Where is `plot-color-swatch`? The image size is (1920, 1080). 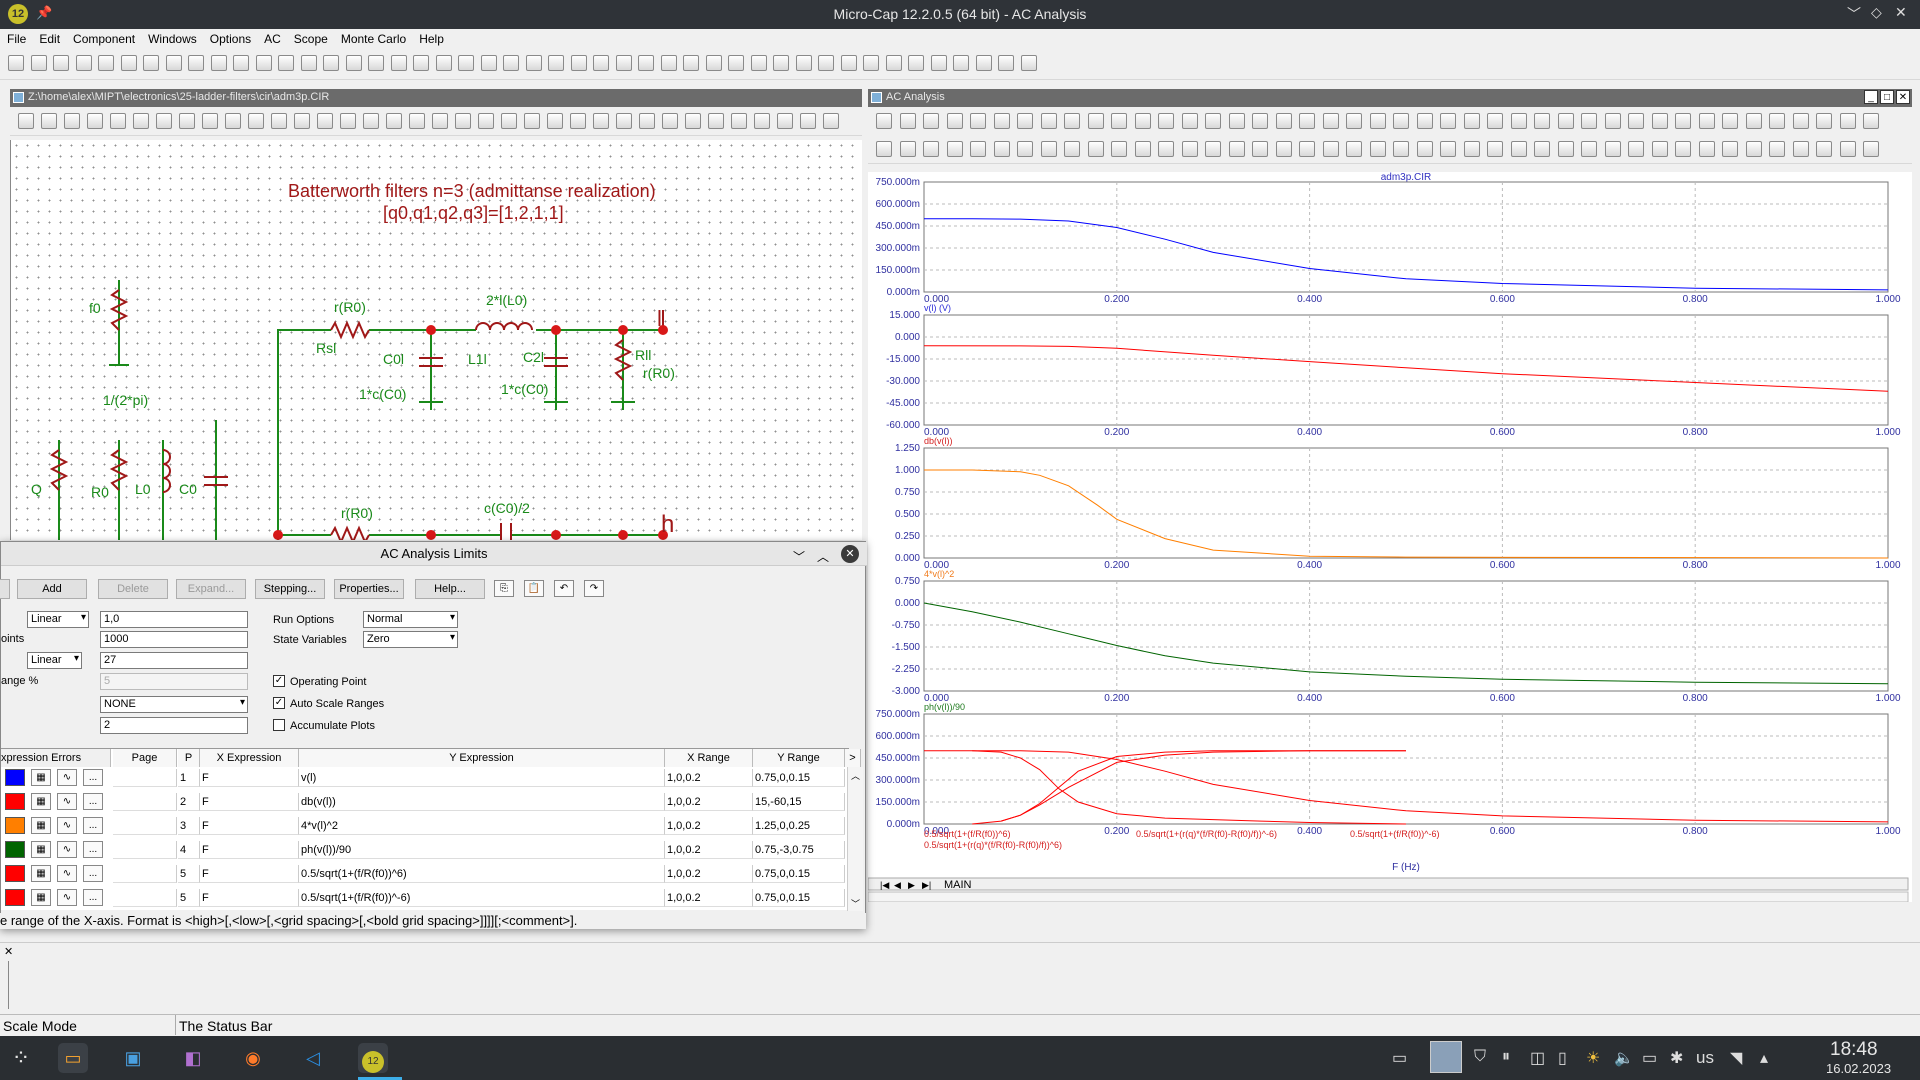 plot-color-swatch is located at coordinates (15, 825).